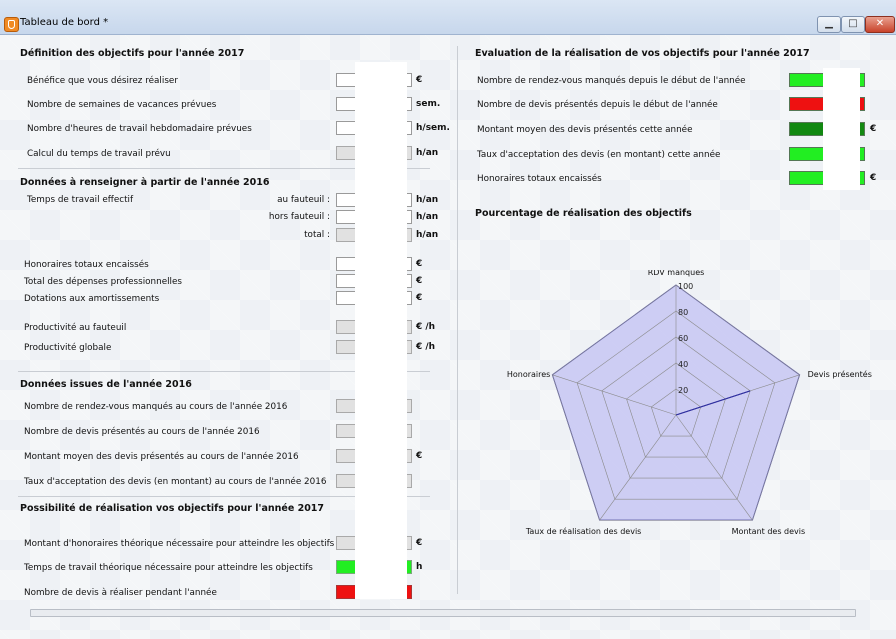  Describe the element at coordinates (583, 531) in the screenshot. I see `radar-axis-label: Taux de réalisation des devis` at that location.